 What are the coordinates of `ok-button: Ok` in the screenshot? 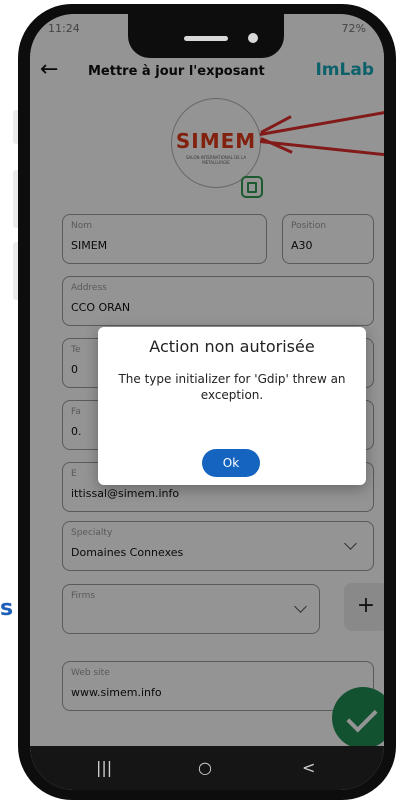 It's located at (231, 463).